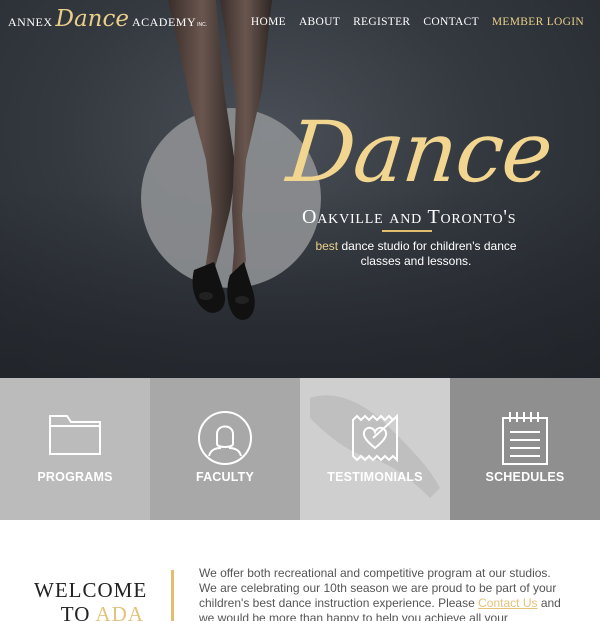 The width and height of the screenshot is (600, 621). I want to click on site-logo: ANNEX Dance ACADEMY INC., so click(107, 21).